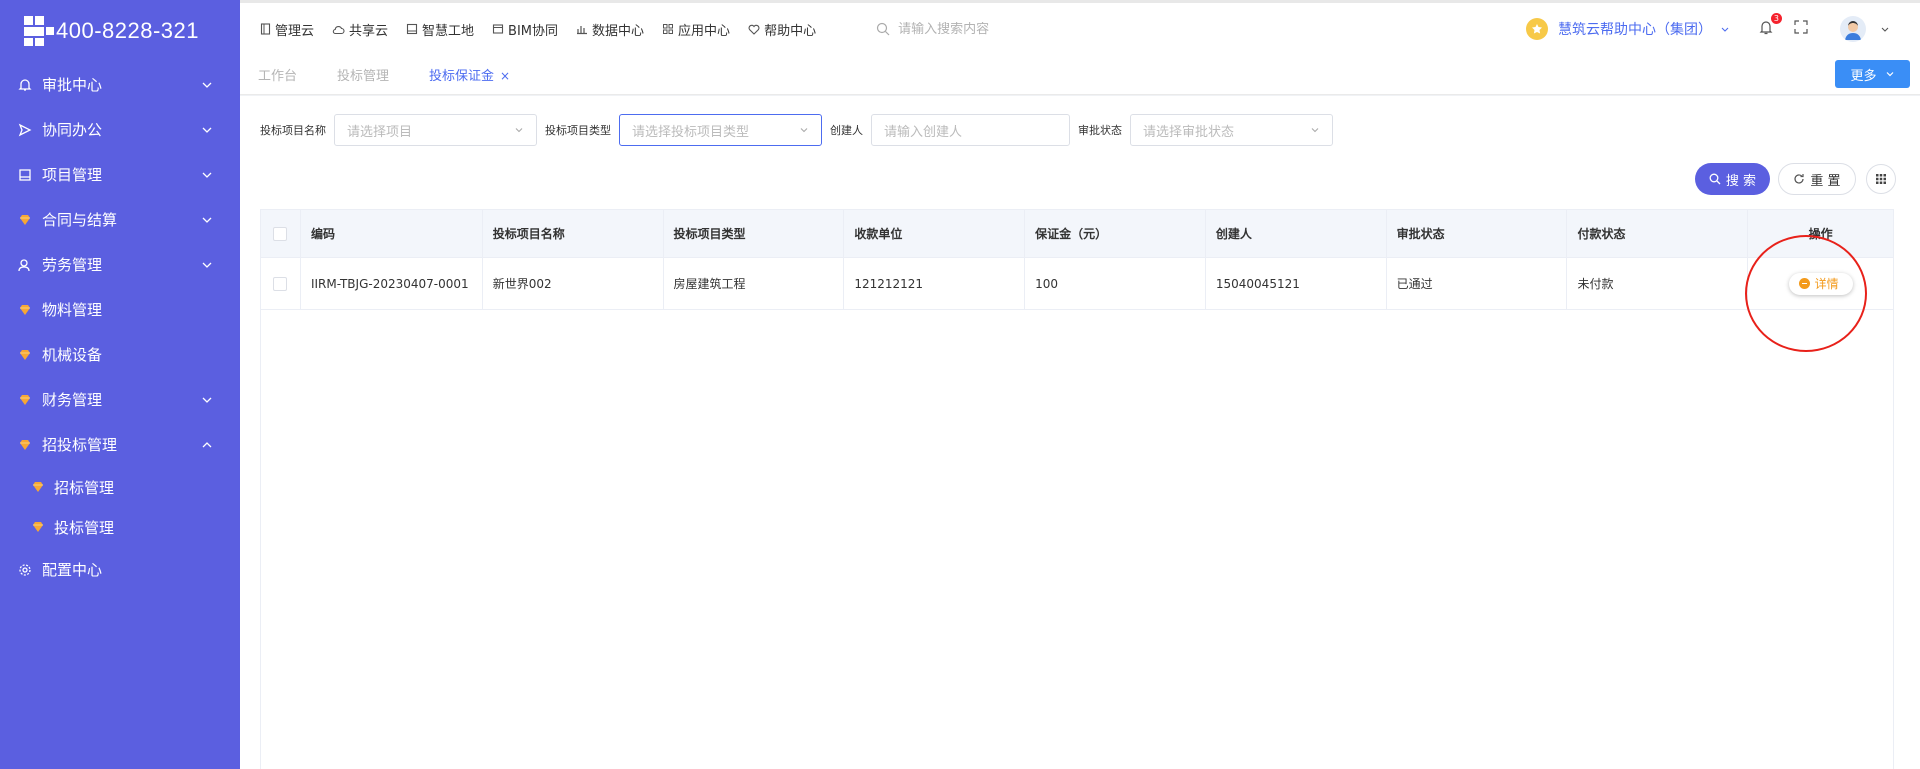  Describe the element at coordinates (84, 527) in the screenshot. I see `sidebar-subitem-label: 投标管理` at that location.